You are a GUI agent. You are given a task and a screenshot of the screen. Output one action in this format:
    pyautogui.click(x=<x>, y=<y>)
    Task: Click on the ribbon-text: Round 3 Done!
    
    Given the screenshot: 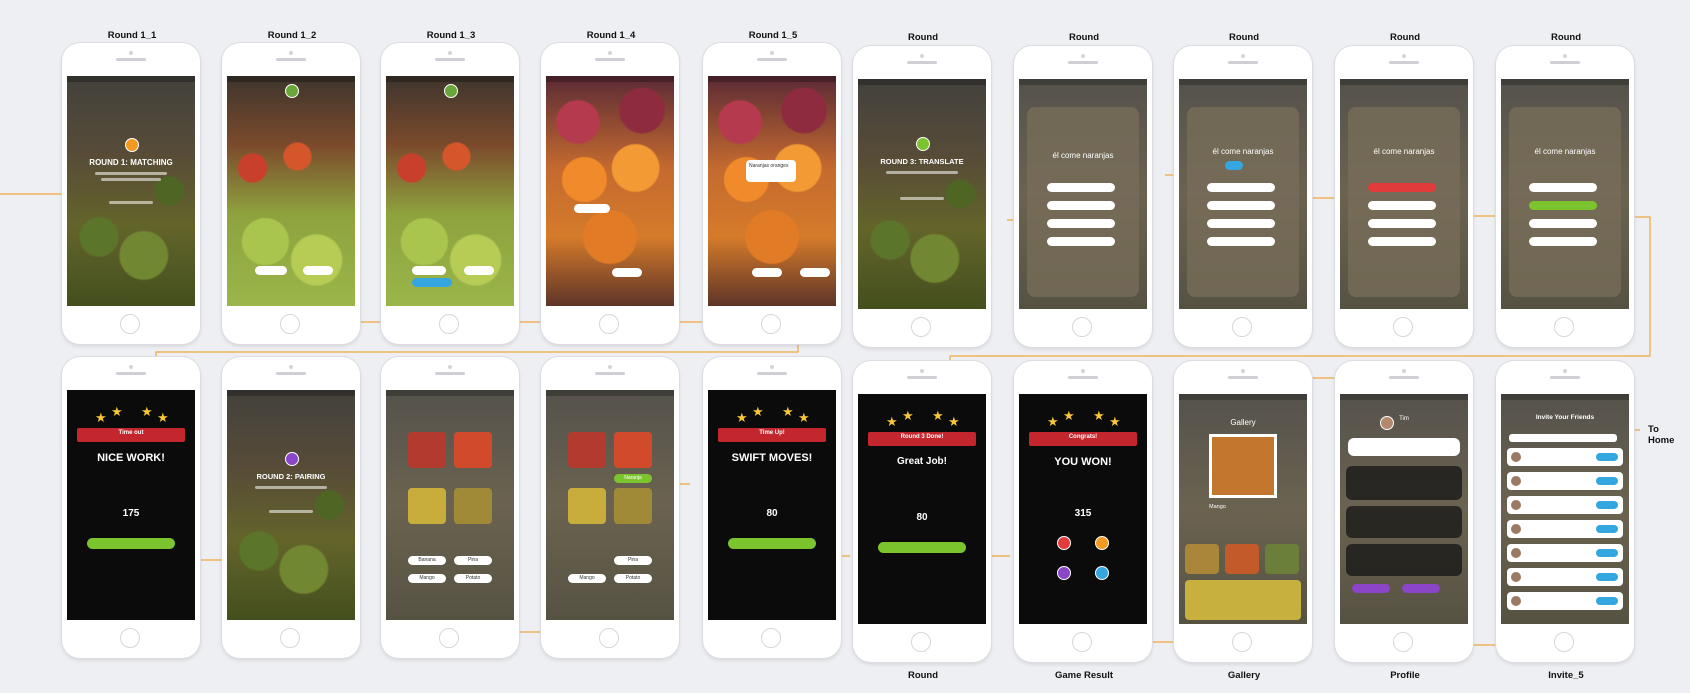 What is the action you would take?
    pyautogui.click(x=922, y=437)
    